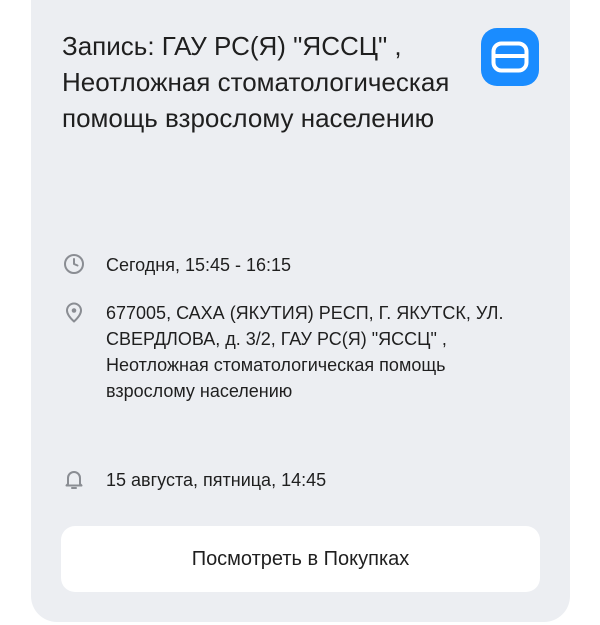 The width and height of the screenshot is (600, 625). I want to click on wallet-card-glyph, so click(510, 57).